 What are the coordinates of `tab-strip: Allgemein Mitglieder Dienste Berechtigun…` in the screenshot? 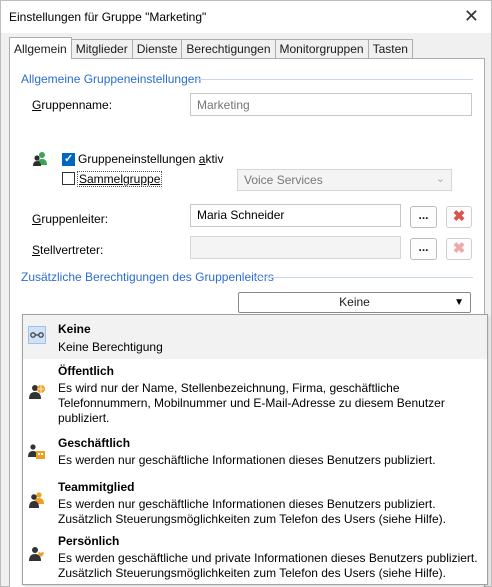 It's located at (211, 48).